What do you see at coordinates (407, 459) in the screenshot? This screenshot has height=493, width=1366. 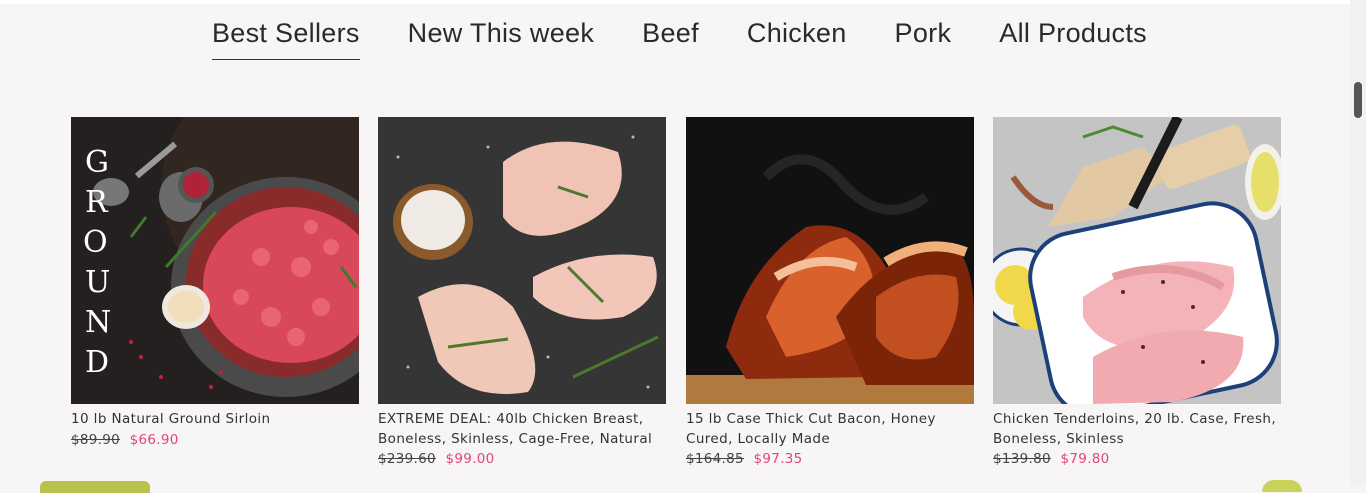 I see `original-price: $239.60` at bounding box center [407, 459].